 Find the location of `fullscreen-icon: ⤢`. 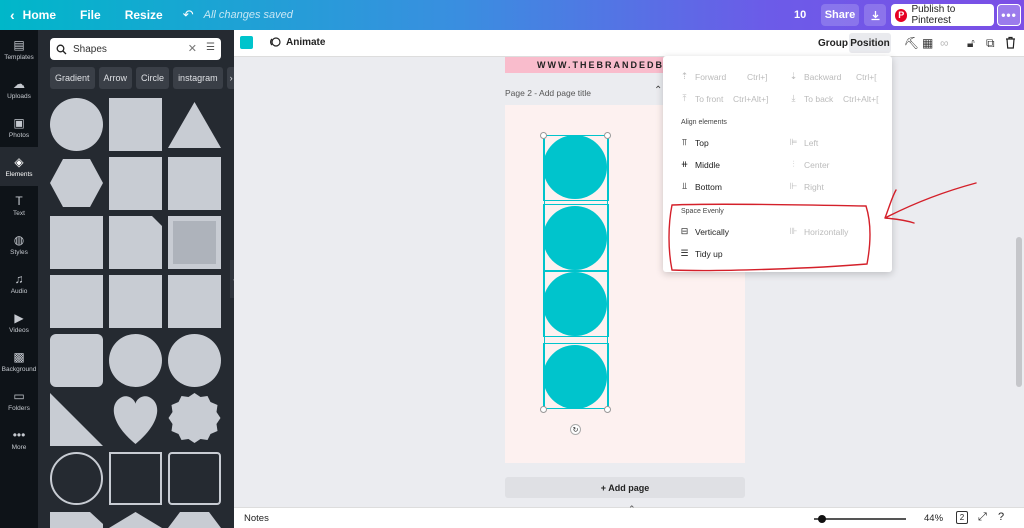

fullscreen-icon: ⤢ is located at coordinates (982, 517).